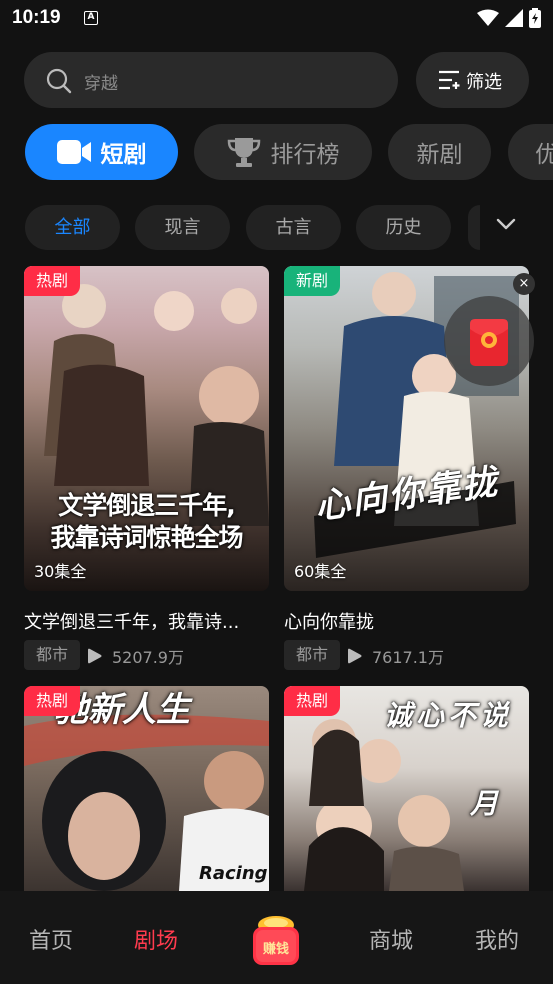 This screenshot has width=553, height=984. What do you see at coordinates (305, 155) in the screenshot?
I see `tab-label: 排行榜` at bounding box center [305, 155].